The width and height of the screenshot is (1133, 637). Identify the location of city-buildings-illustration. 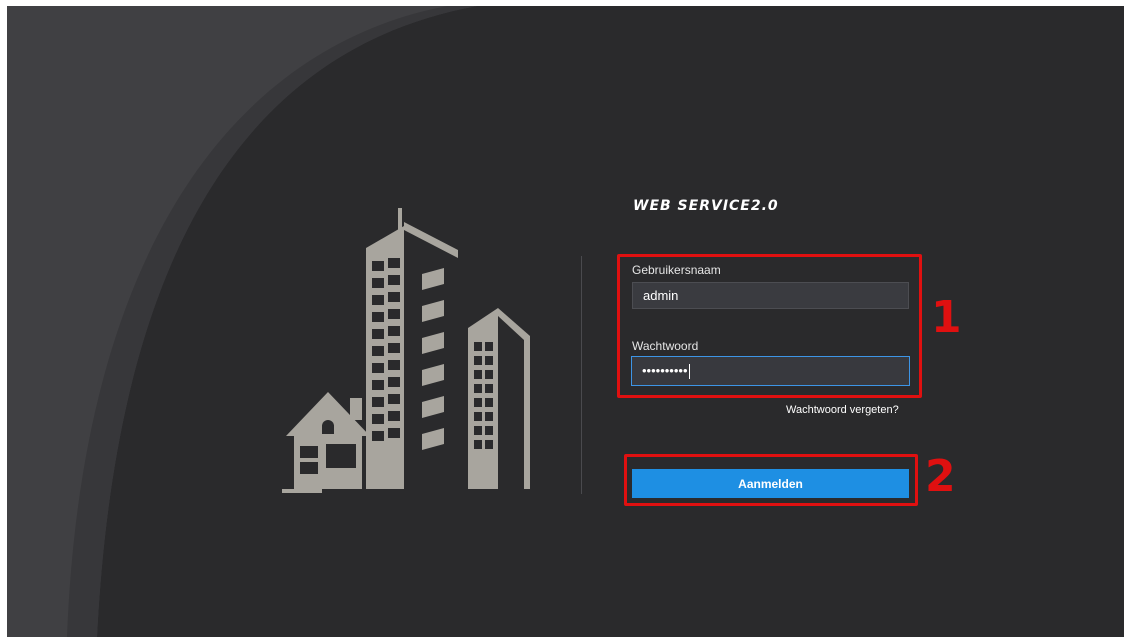
(406, 350).